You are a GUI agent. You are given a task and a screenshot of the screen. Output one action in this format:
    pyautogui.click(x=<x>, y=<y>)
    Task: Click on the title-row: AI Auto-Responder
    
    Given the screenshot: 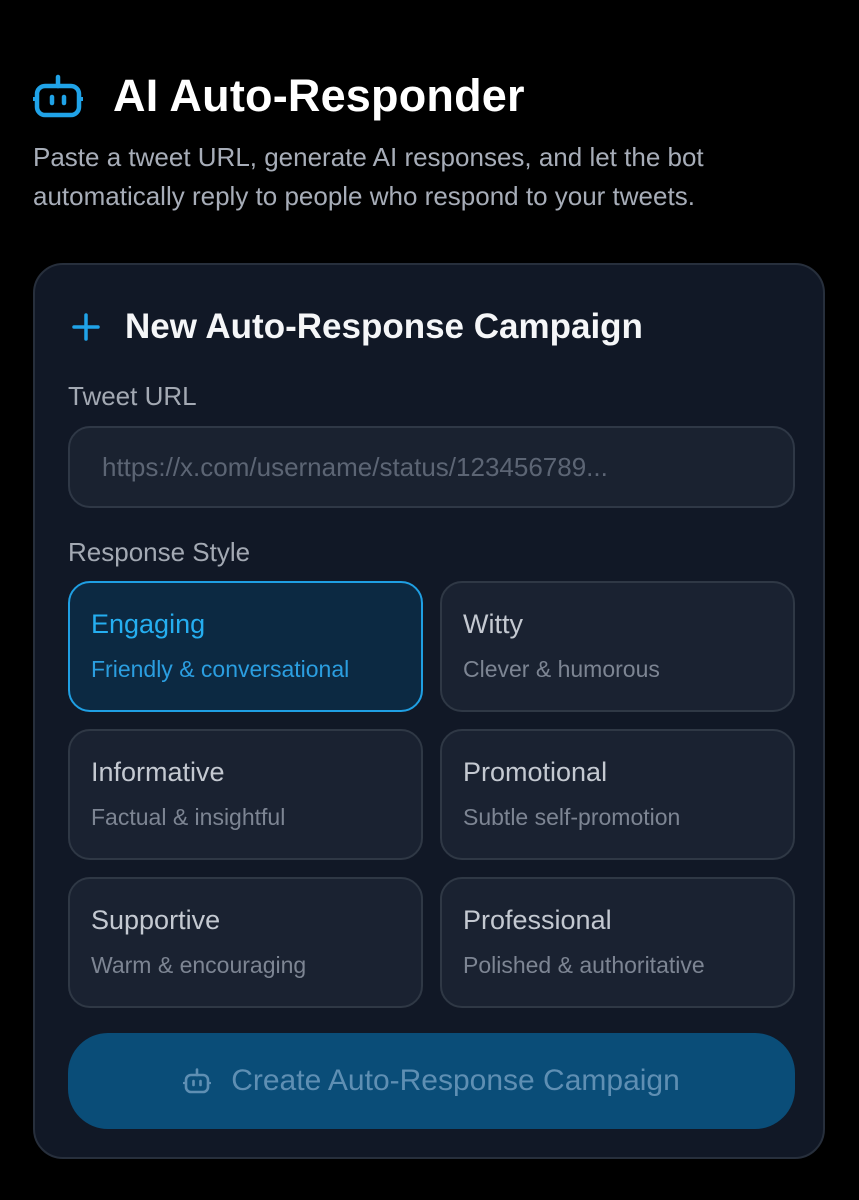 What is the action you would take?
    pyautogui.click(x=428, y=96)
    